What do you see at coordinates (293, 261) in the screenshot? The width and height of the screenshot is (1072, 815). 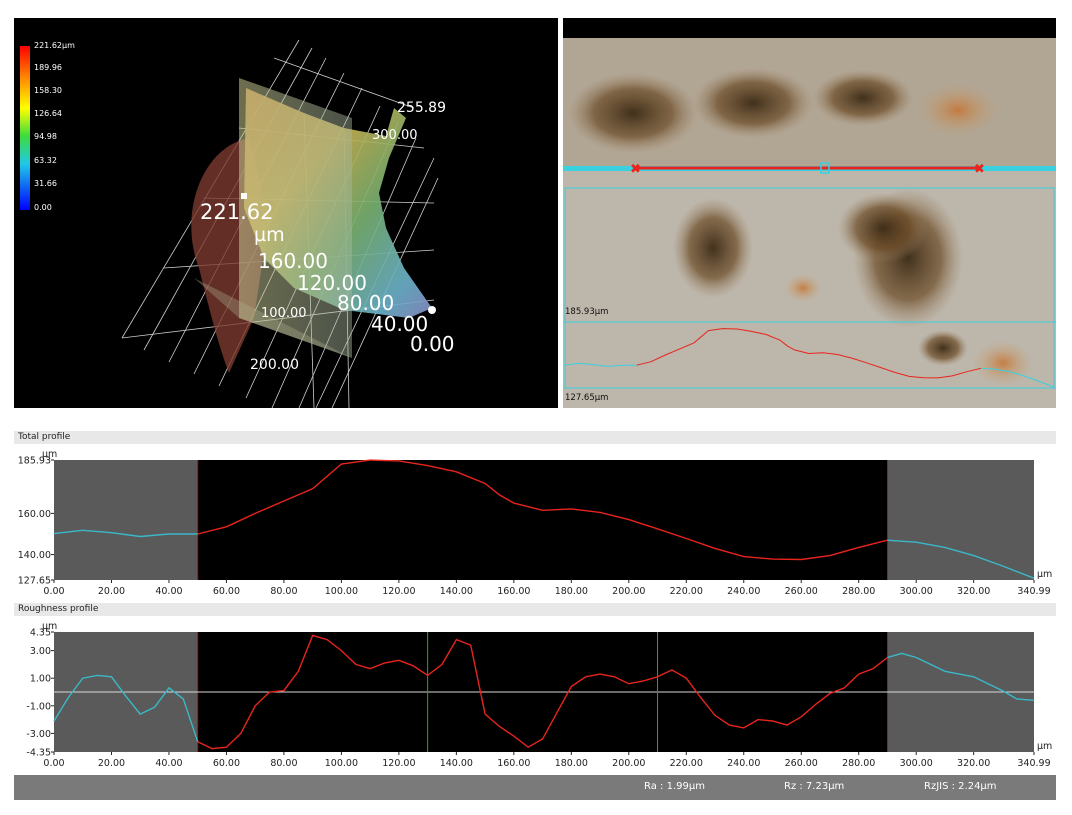 I see `3d-label-160: 160.00` at bounding box center [293, 261].